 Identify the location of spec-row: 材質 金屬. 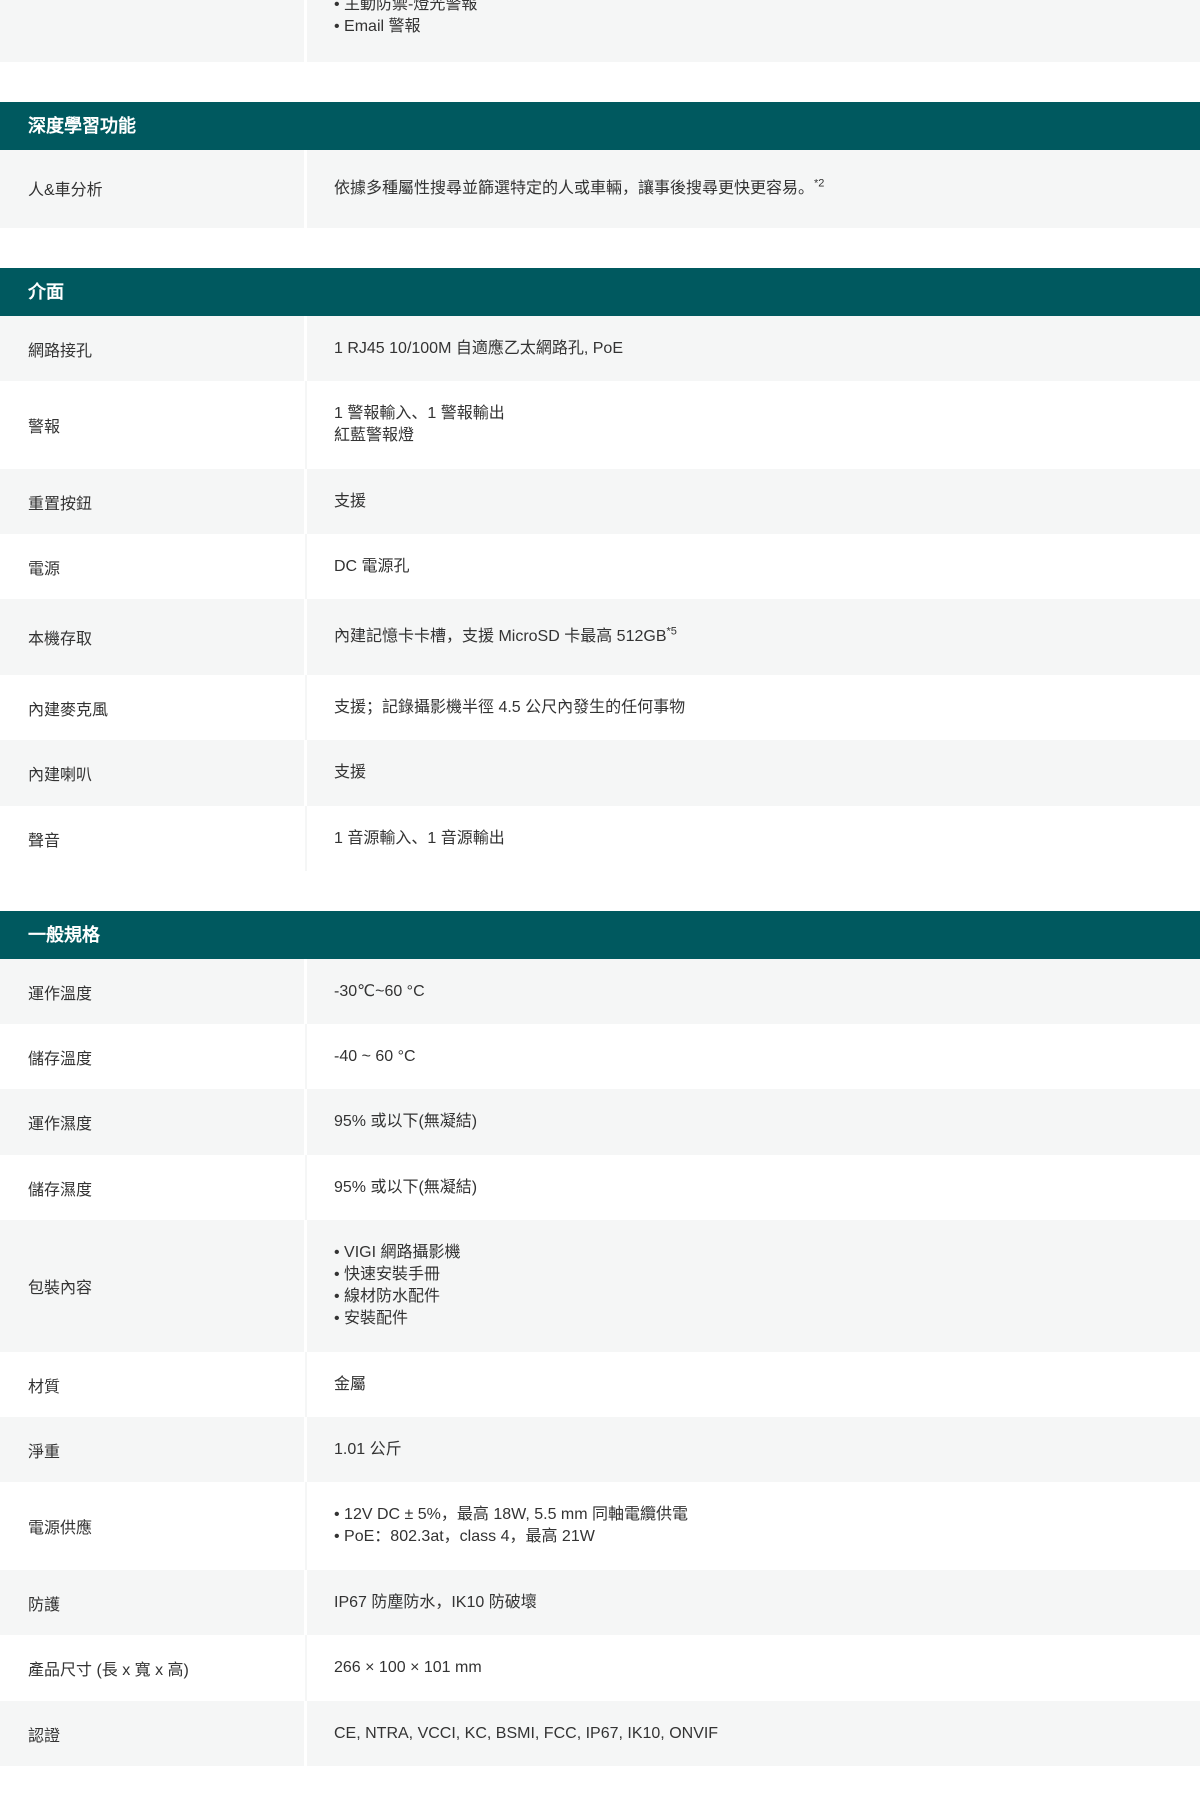
(600, 1384).